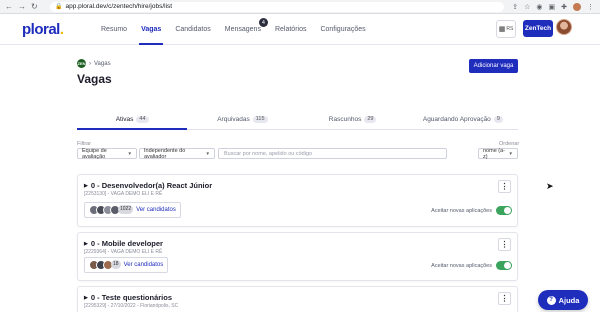 The image size is (600, 312). I want to click on evaluation-team-select: Equipe de avaliação ▼, so click(107, 154).